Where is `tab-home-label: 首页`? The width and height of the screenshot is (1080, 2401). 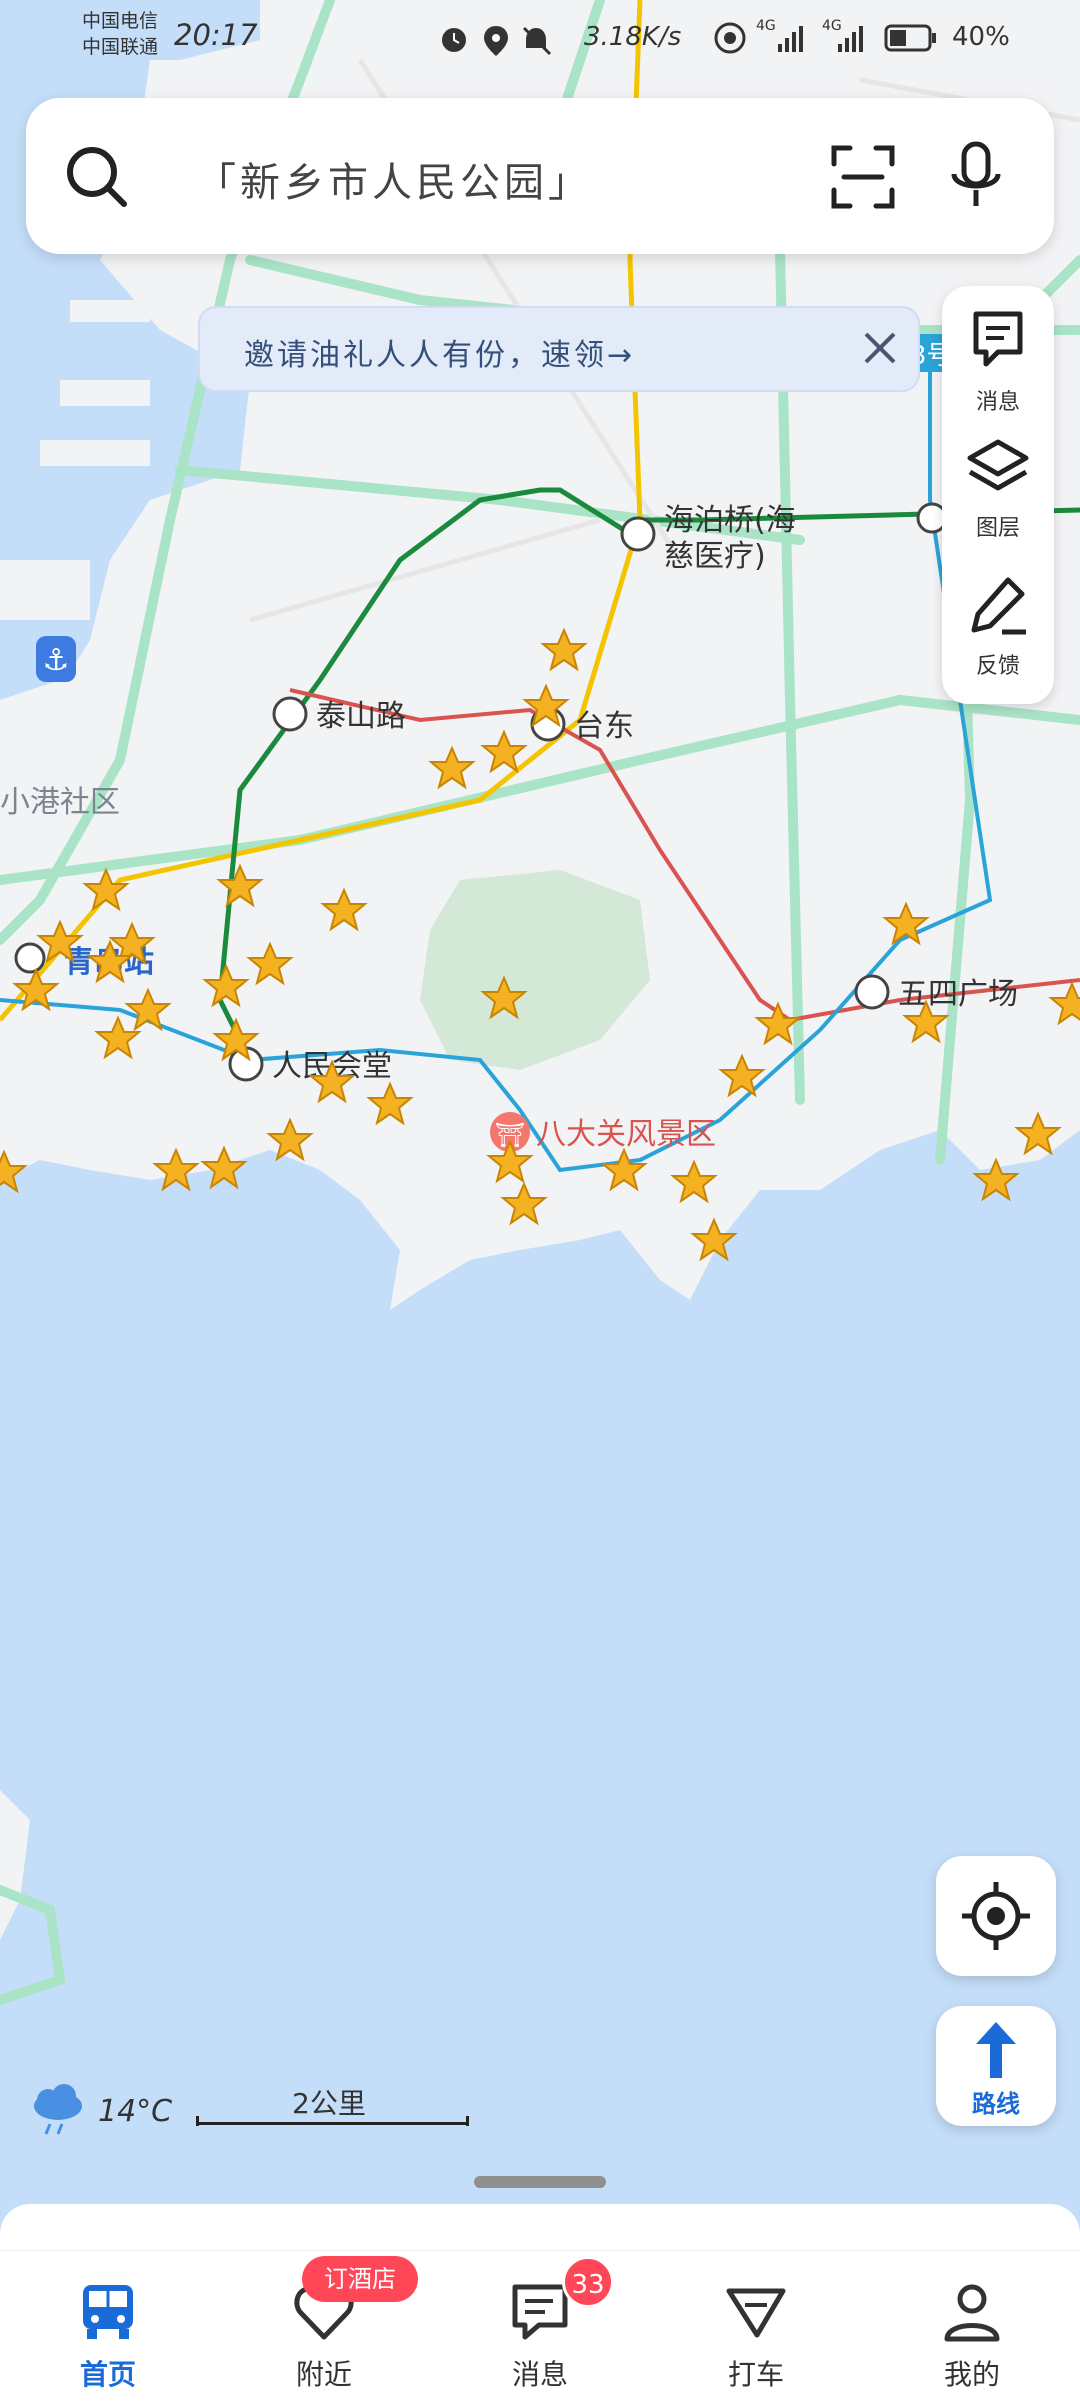 tab-home-label: 首页 is located at coordinates (107, 2374).